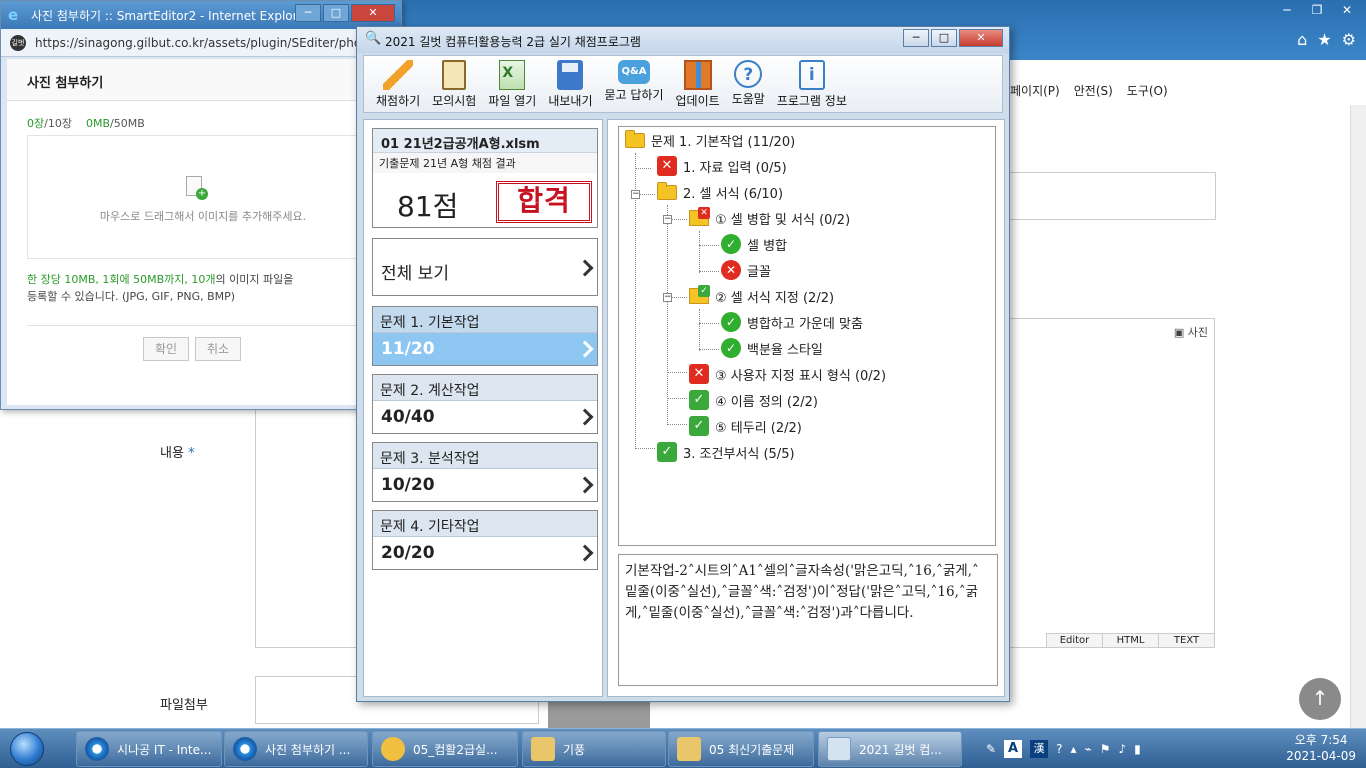  Describe the element at coordinates (1197, 332) in the screenshot. I see `editor-photo-label: 사진` at that location.